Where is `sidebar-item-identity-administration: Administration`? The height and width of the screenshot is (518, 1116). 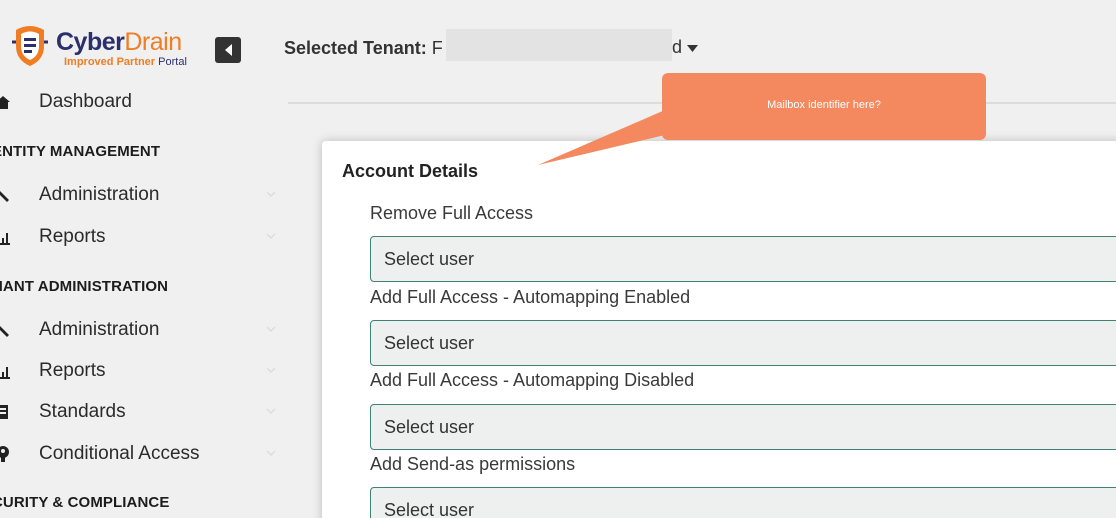
sidebar-item-identity-administration: Administration is located at coordinates (144, 196).